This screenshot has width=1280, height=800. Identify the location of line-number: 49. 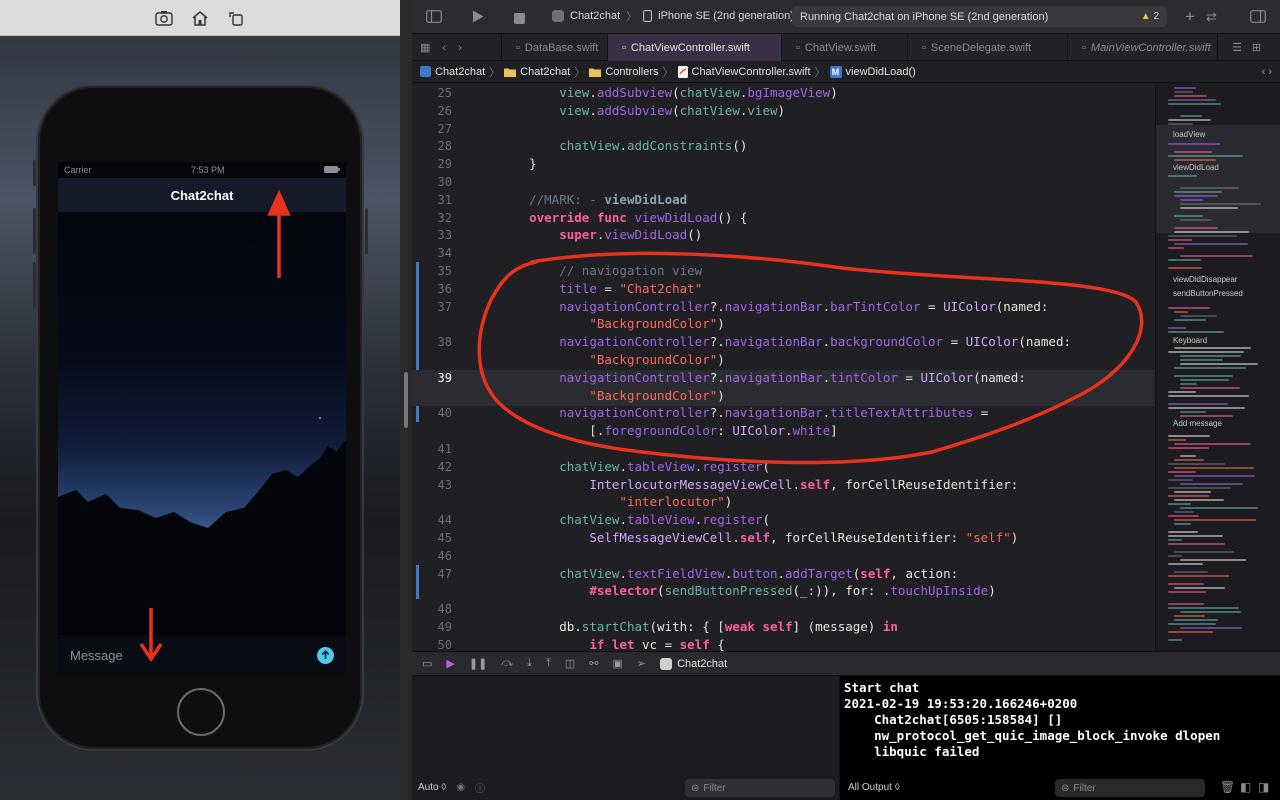
(432, 627).